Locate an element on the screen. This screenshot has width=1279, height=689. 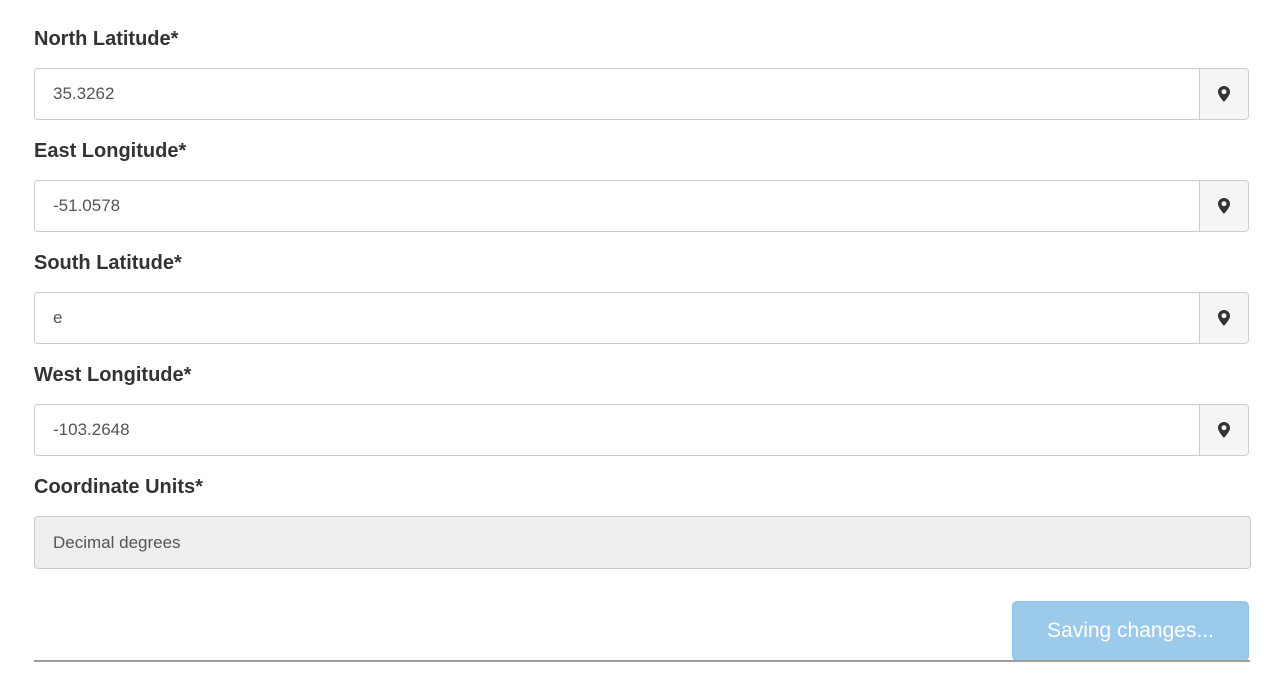
coordinate-units-label: Coordinate Units* is located at coordinates (118, 487).